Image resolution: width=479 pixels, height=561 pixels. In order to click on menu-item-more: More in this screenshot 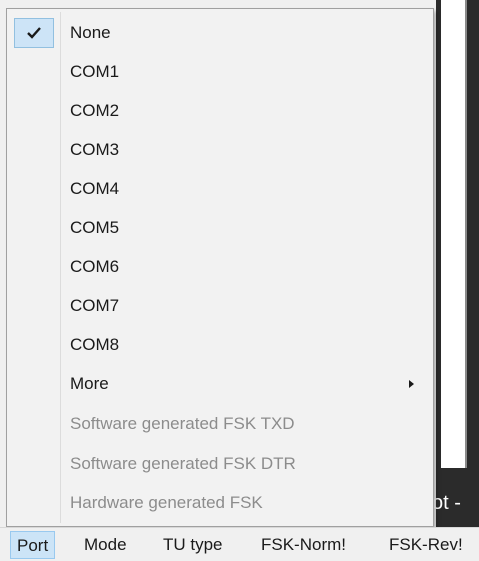, I will do `click(220, 384)`.